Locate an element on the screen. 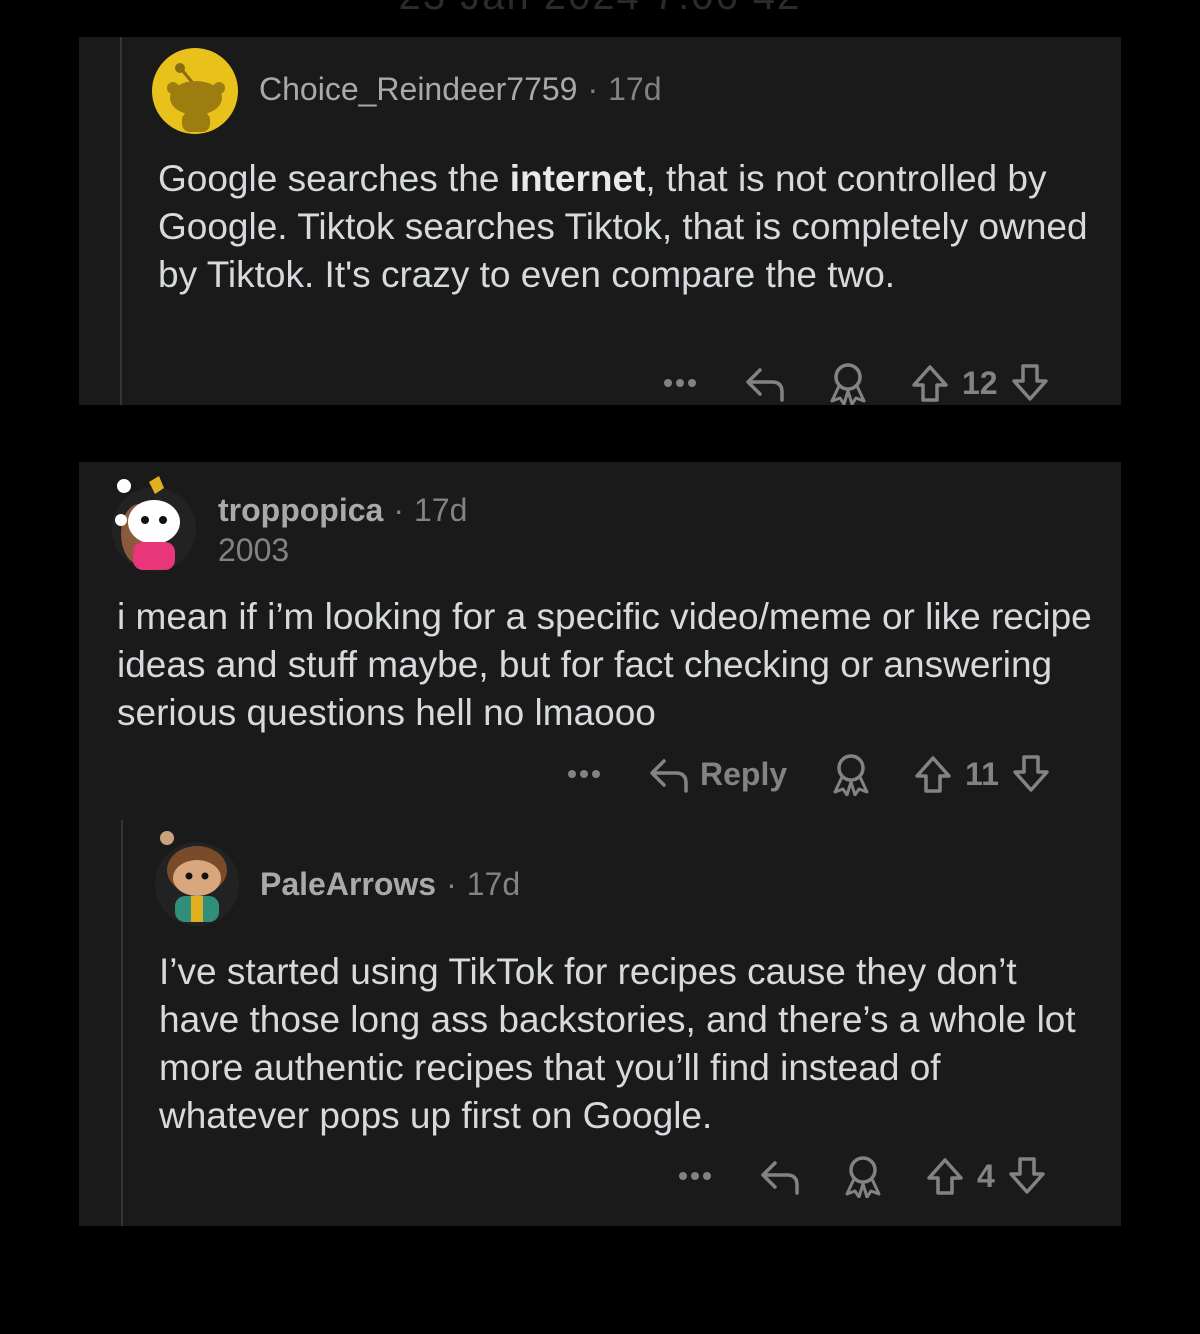  vote-count: 4 is located at coordinates (986, 1175).